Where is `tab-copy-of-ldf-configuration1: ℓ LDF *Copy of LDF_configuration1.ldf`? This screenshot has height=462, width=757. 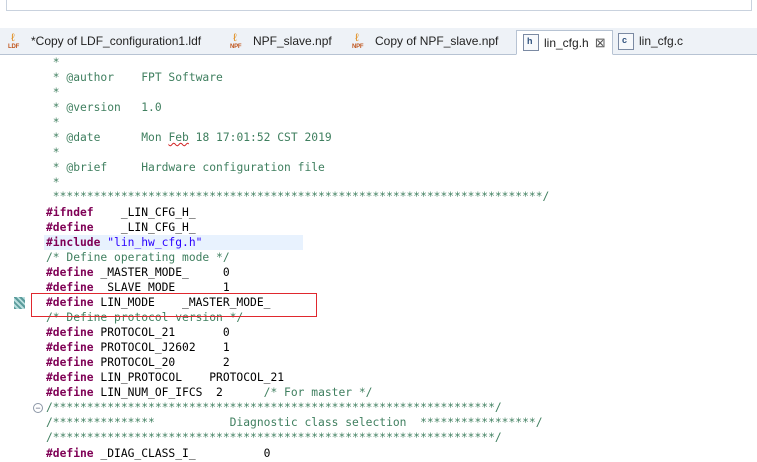
tab-copy-of-ldf-configuration1: ℓ LDF *Copy of LDF_configuration1.ldf is located at coordinates (104, 41).